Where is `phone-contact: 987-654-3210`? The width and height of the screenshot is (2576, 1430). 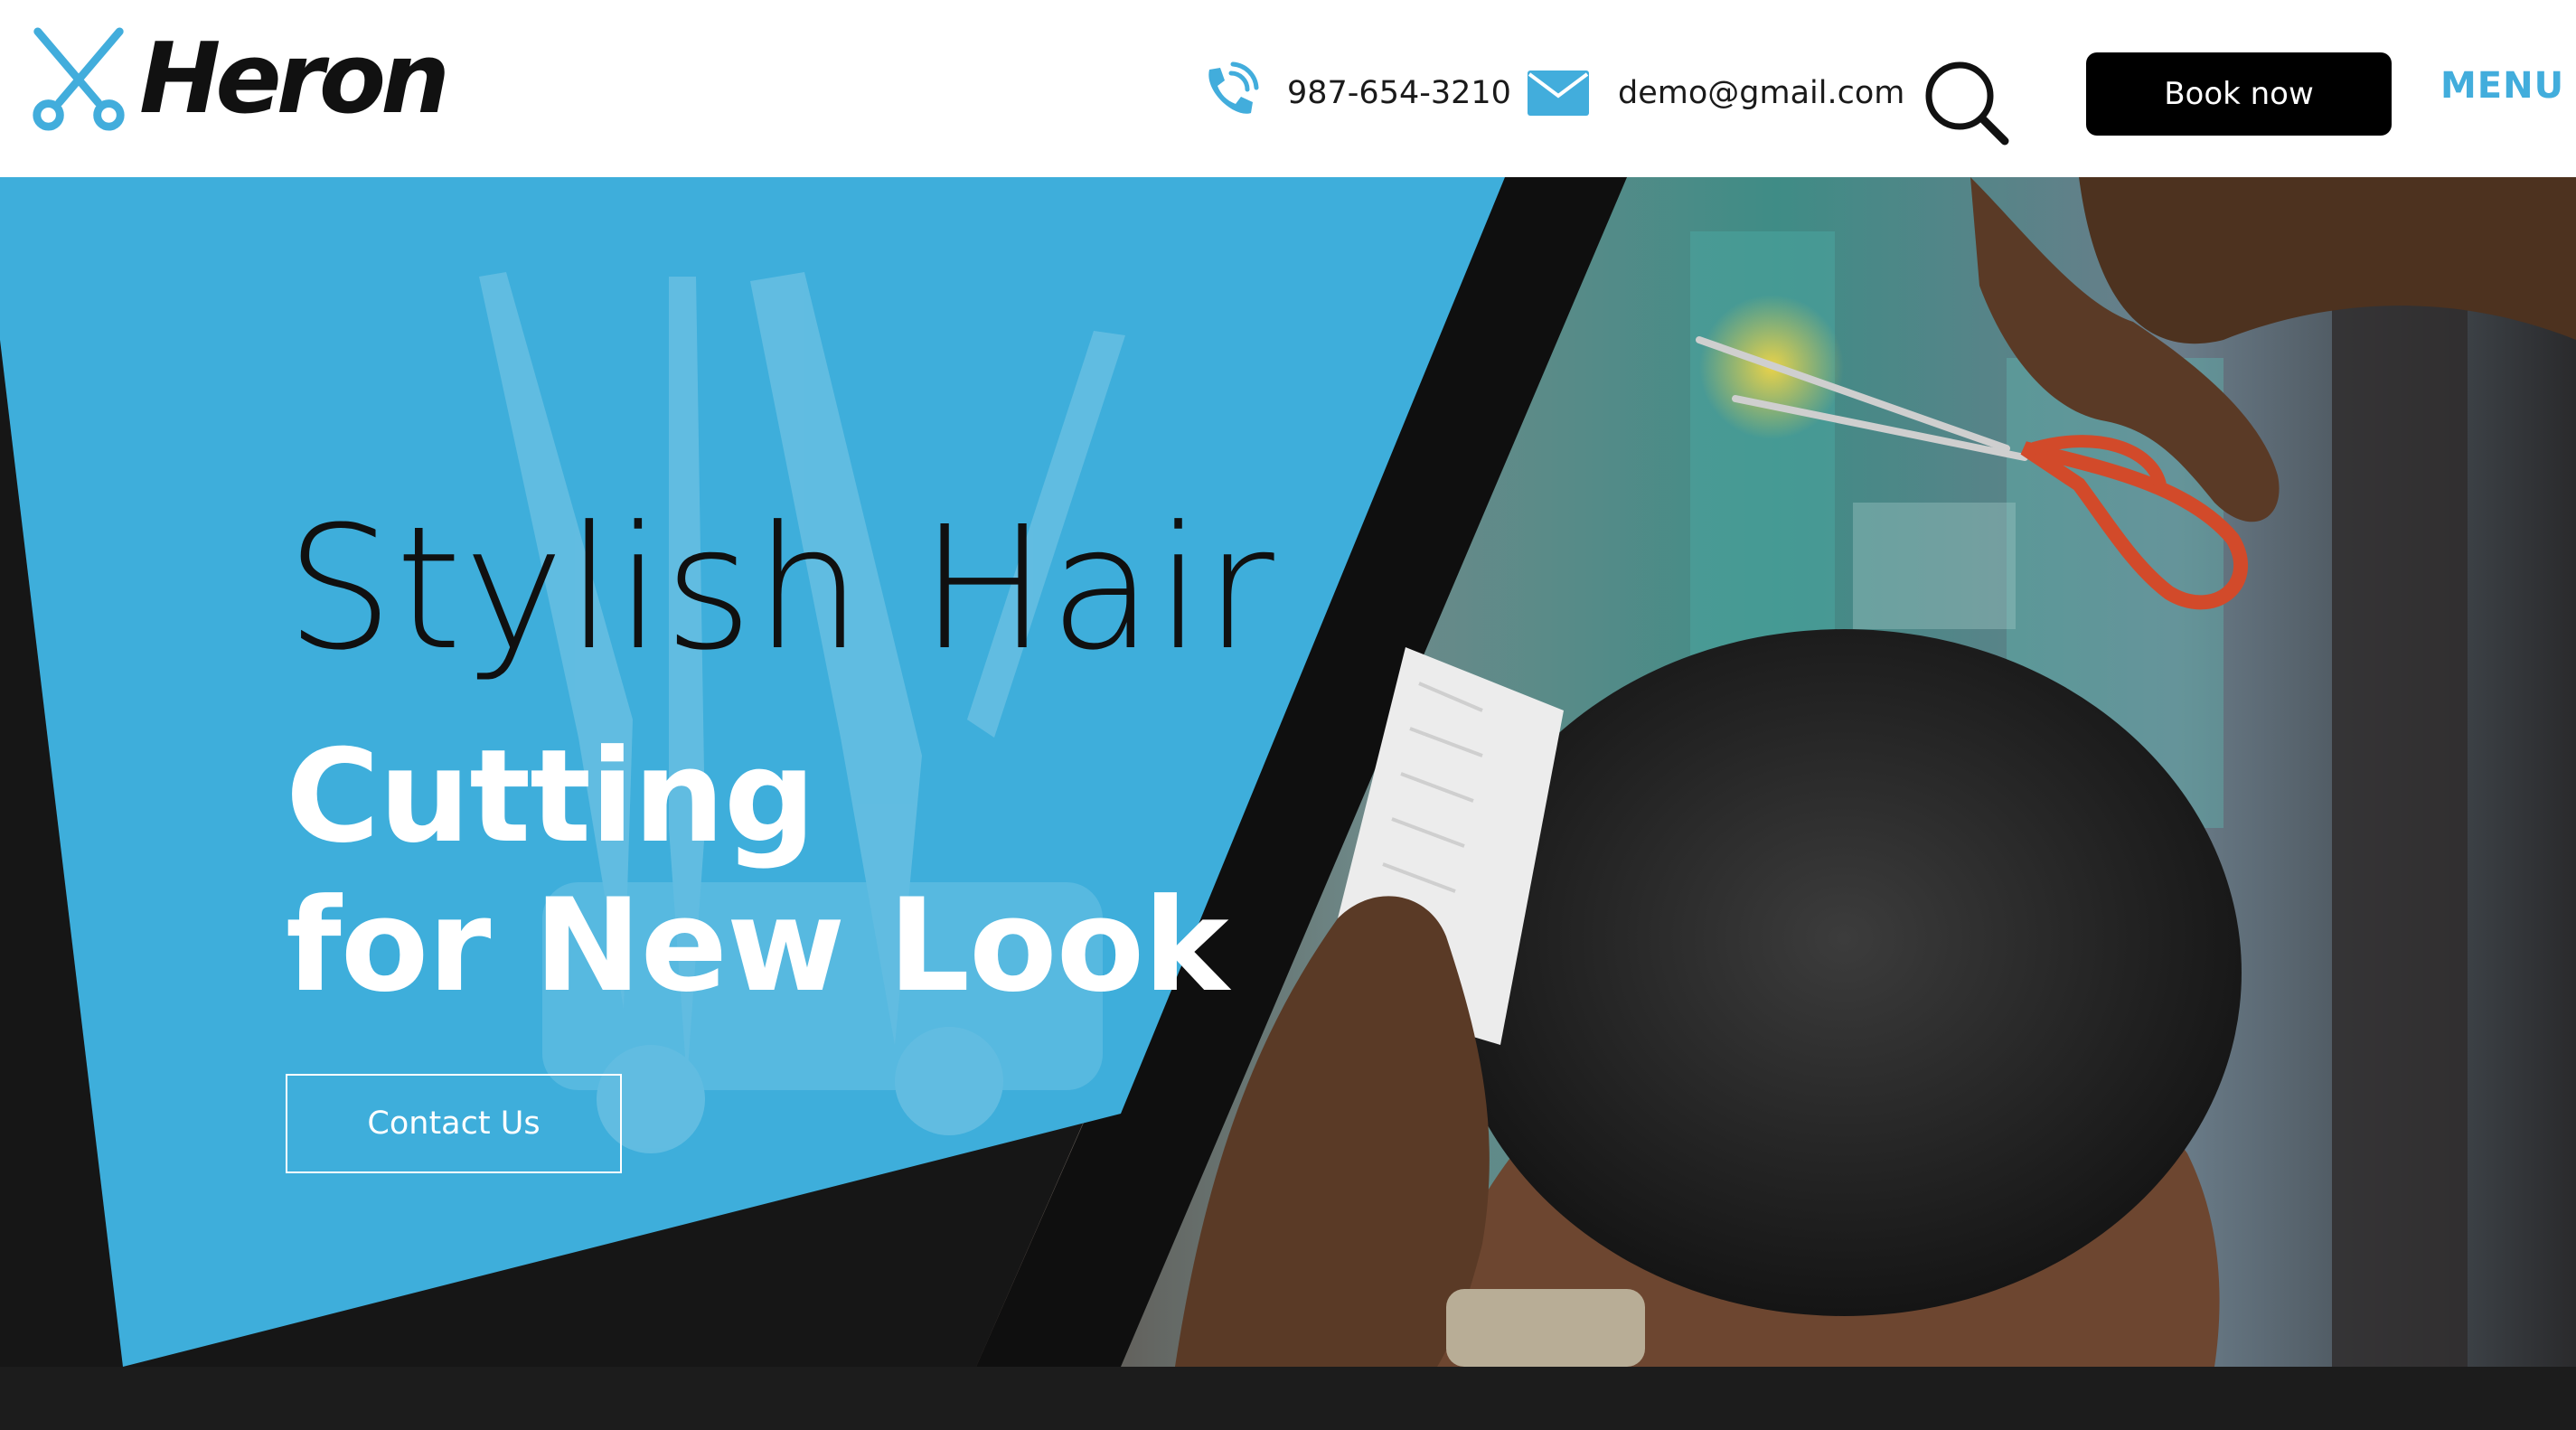
phone-contact: 987-654-3210 is located at coordinates (1353, 93).